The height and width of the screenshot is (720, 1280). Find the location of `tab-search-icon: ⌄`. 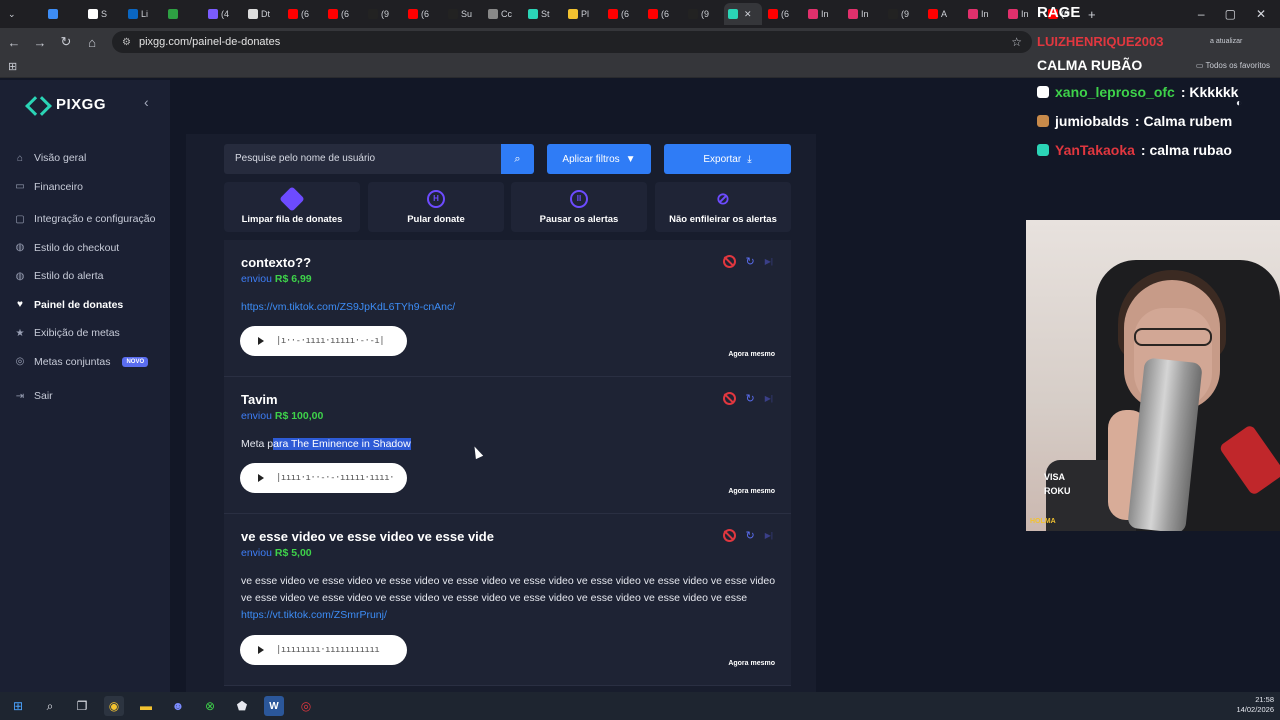

tab-search-icon: ⌄ is located at coordinates (23, 14).